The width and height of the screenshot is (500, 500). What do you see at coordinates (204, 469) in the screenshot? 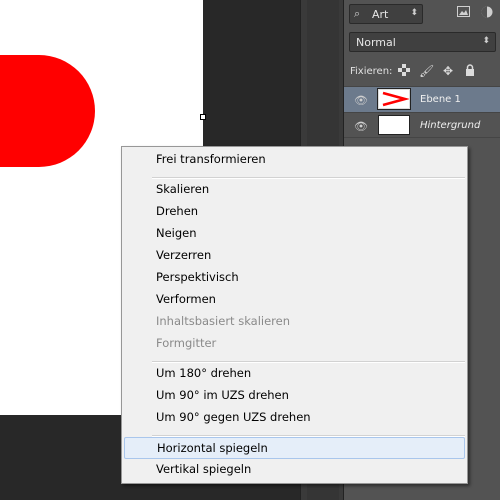
I see `menu-item-label: Vertikal spiegeln` at bounding box center [204, 469].